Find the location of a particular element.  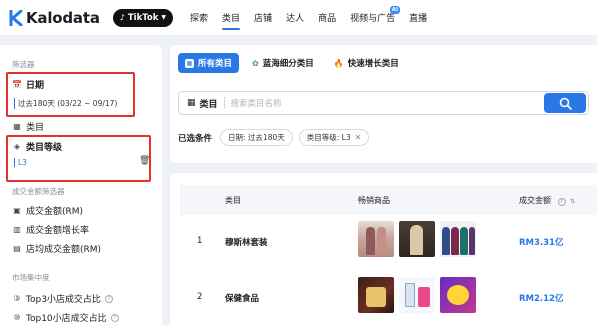

category-level-filter: ◈ 类目等级 is located at coordinates (36, 146).